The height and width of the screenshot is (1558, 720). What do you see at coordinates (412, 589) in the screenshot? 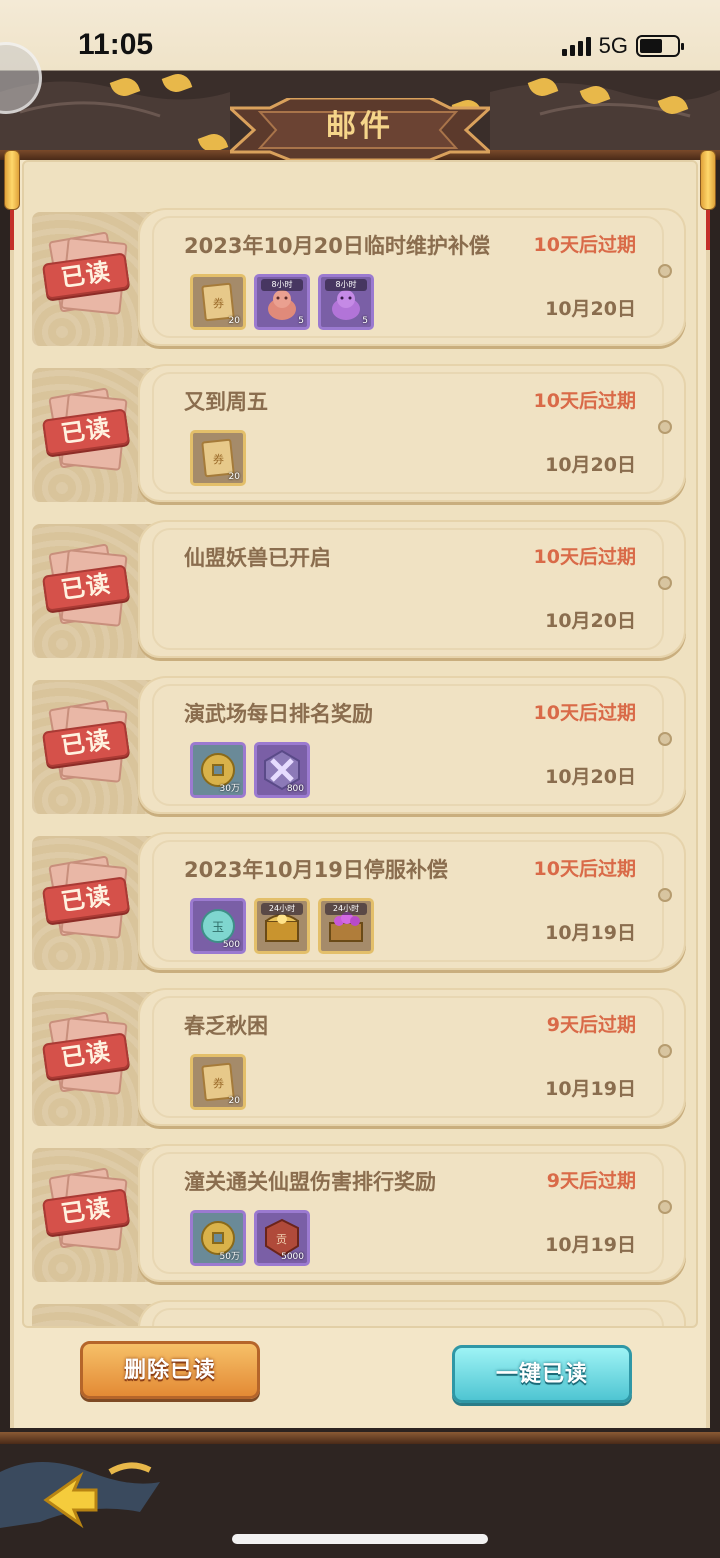
I see `mail-card` at bounding box center [412, 589].